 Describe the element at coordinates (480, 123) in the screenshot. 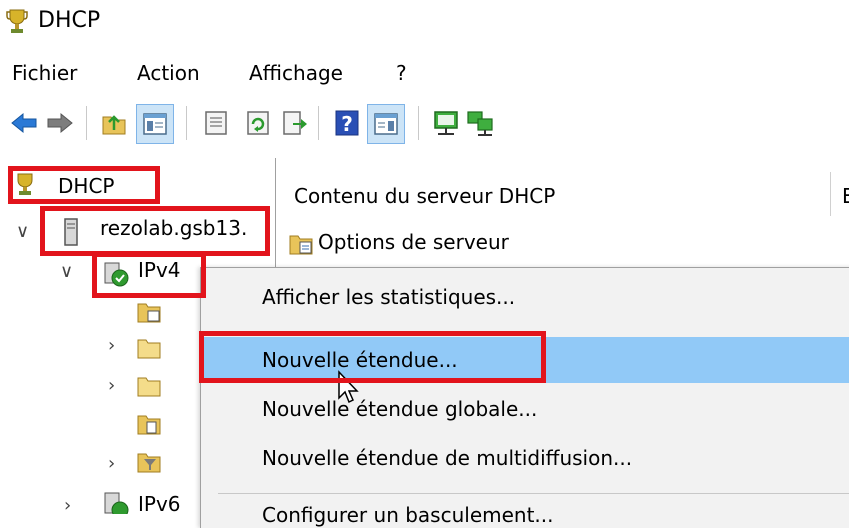

I see `server-network-icon` at that location.